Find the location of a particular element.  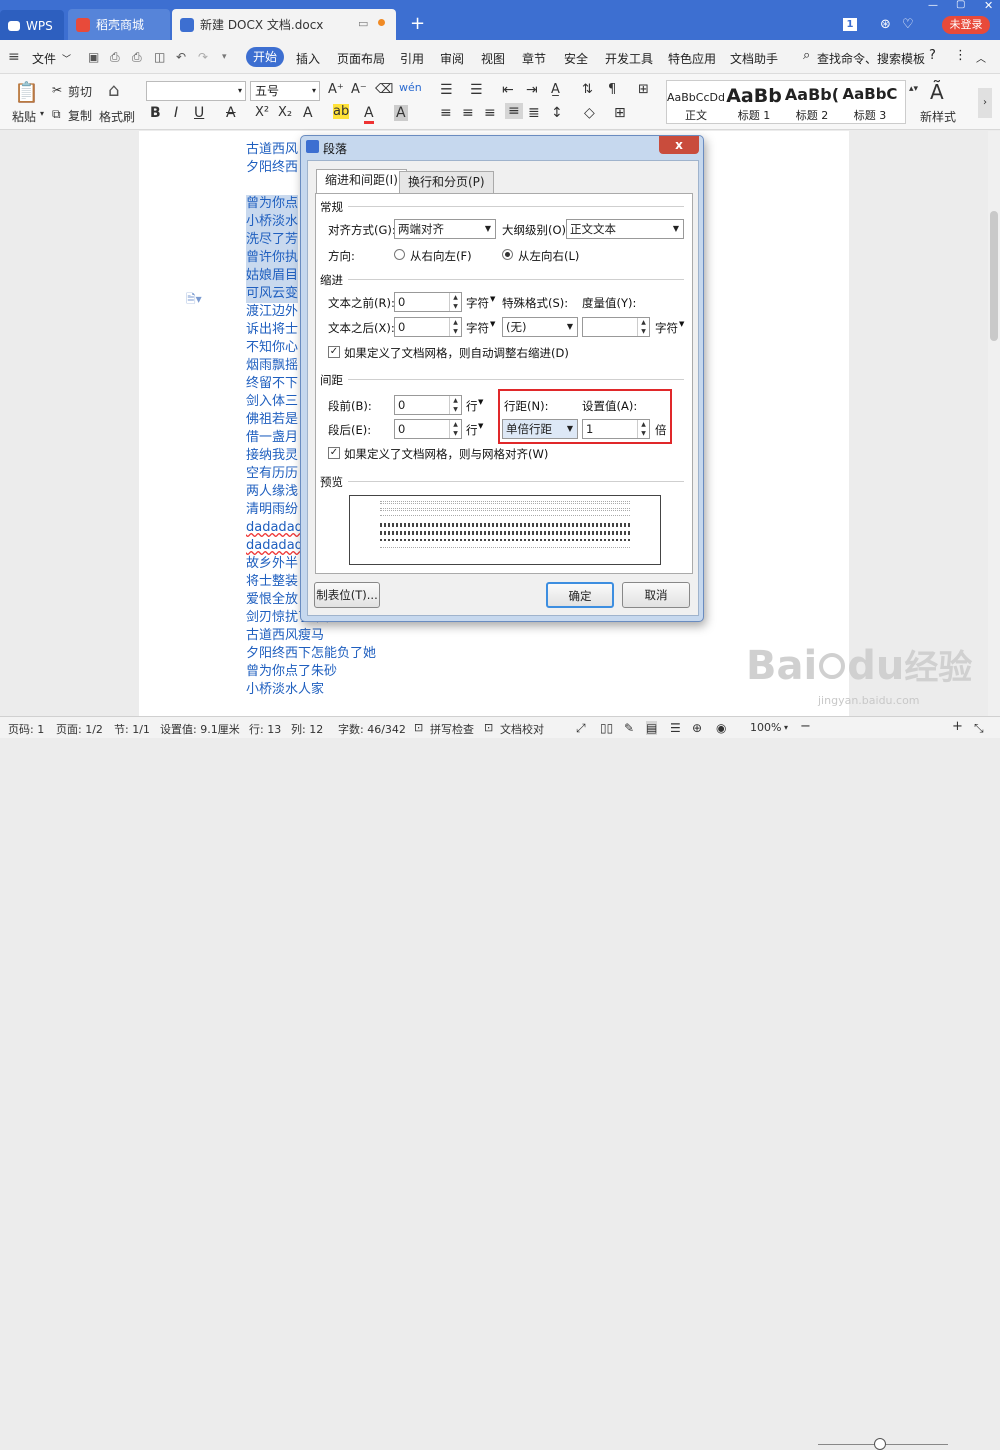

tab-indent-spacing: 缩进和间距(I) is located at coordinates (361, 181).